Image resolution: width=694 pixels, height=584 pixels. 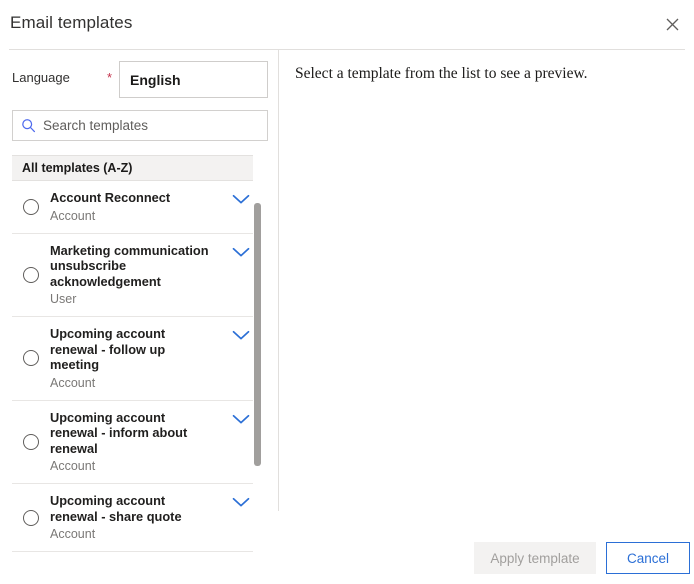 I want to click on close-icon, so click(x=672, y=24).